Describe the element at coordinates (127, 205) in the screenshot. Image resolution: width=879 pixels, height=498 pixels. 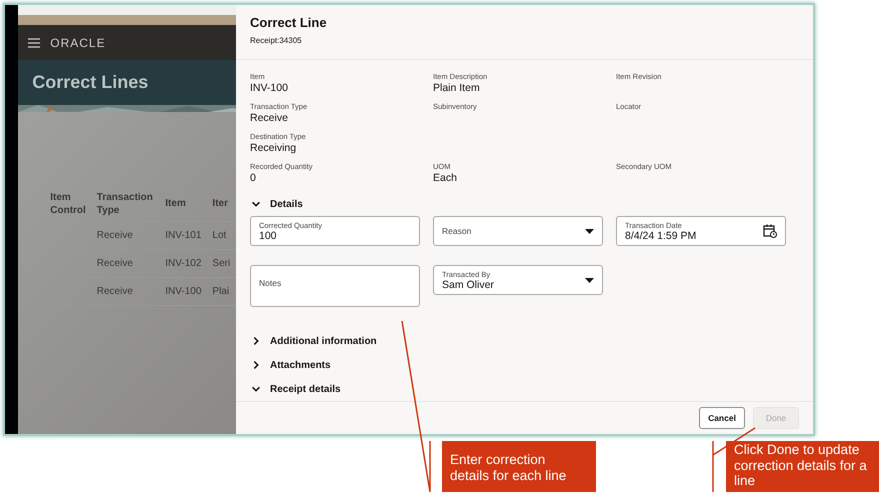
I see `column-header: Transaction Type` at that location.